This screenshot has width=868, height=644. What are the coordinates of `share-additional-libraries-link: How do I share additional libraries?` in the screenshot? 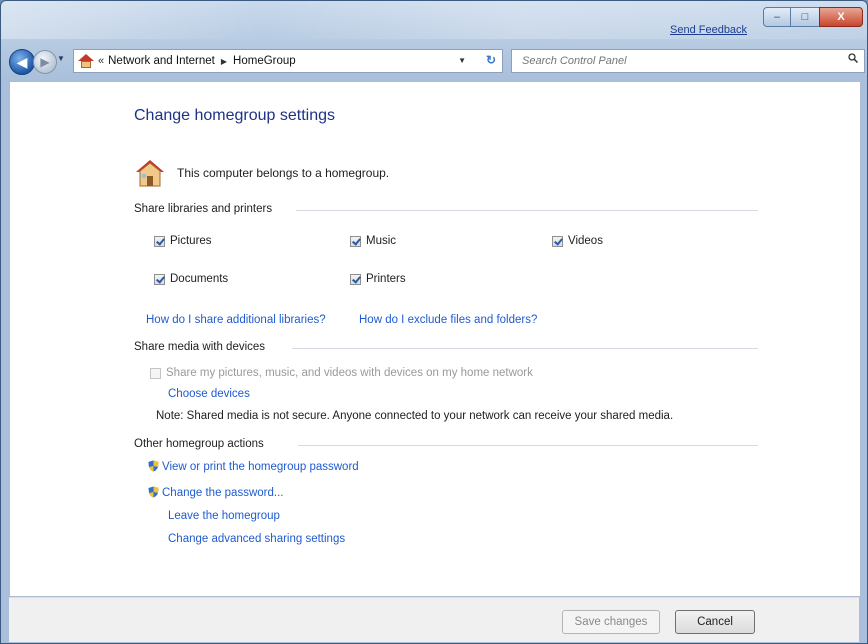 It's located at (236, 320).